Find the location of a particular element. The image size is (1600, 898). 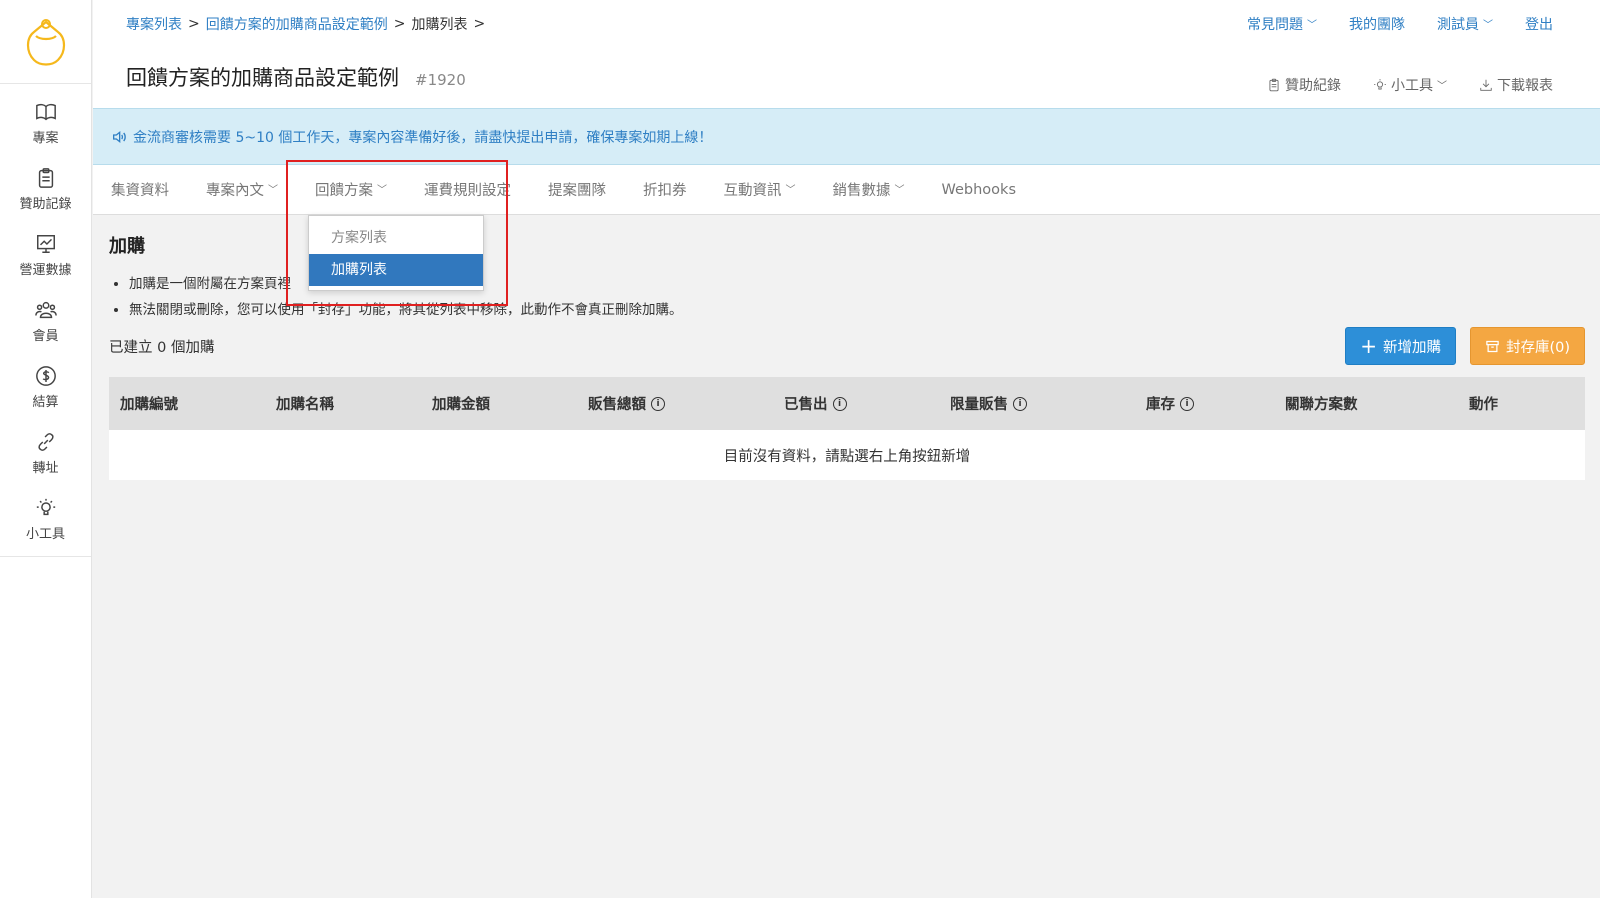

col-header-label: 加購名稱 is located at coordinates (305, 405).